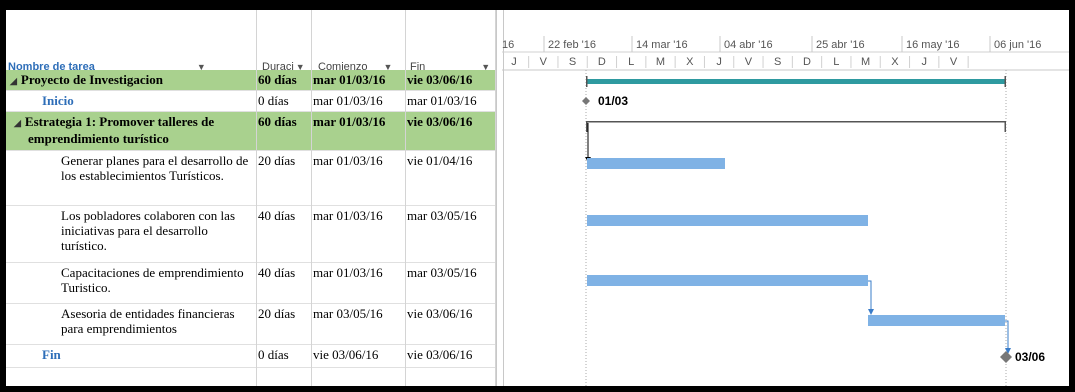  Describe the element at coordinates (251, 44) in the screenshot. I see `sheet-header: Nombre de tarea ▼ Duraci ▼ Comienzo ▼ Fin ▼` at that location.